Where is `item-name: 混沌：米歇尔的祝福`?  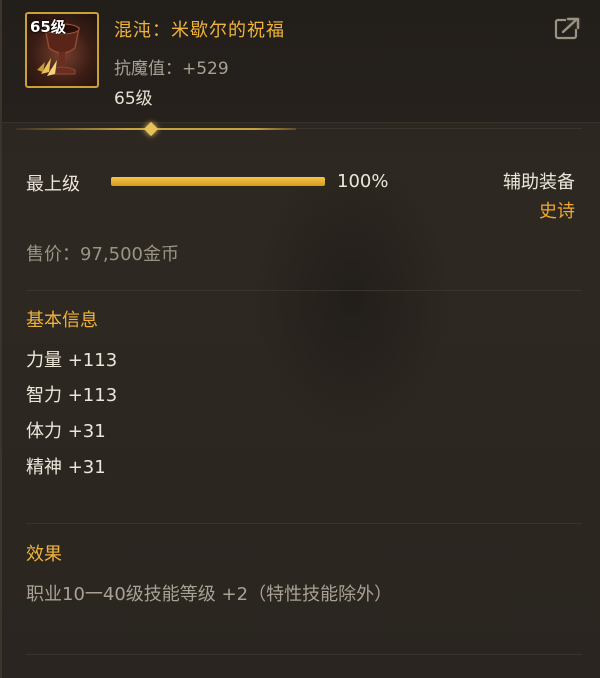
item-name: 混沌：米歇尔的祝福 is located at coordinates (199, 30).